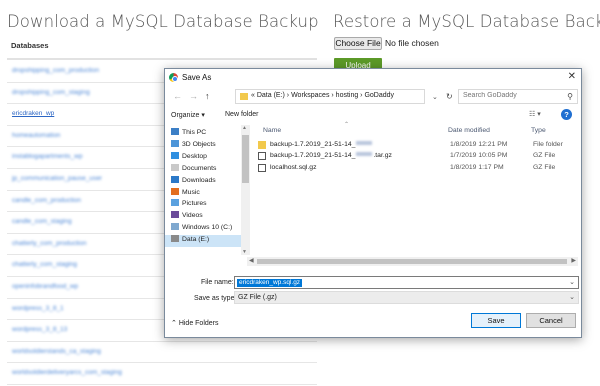 Image resolution: width=600 pixels, height=386 pixels. What do you see at coordinates (270, 283) in the screenshot?
I see `file-name-value: ericdraken_wp.sql.gz` at bounding box center [270, 283].